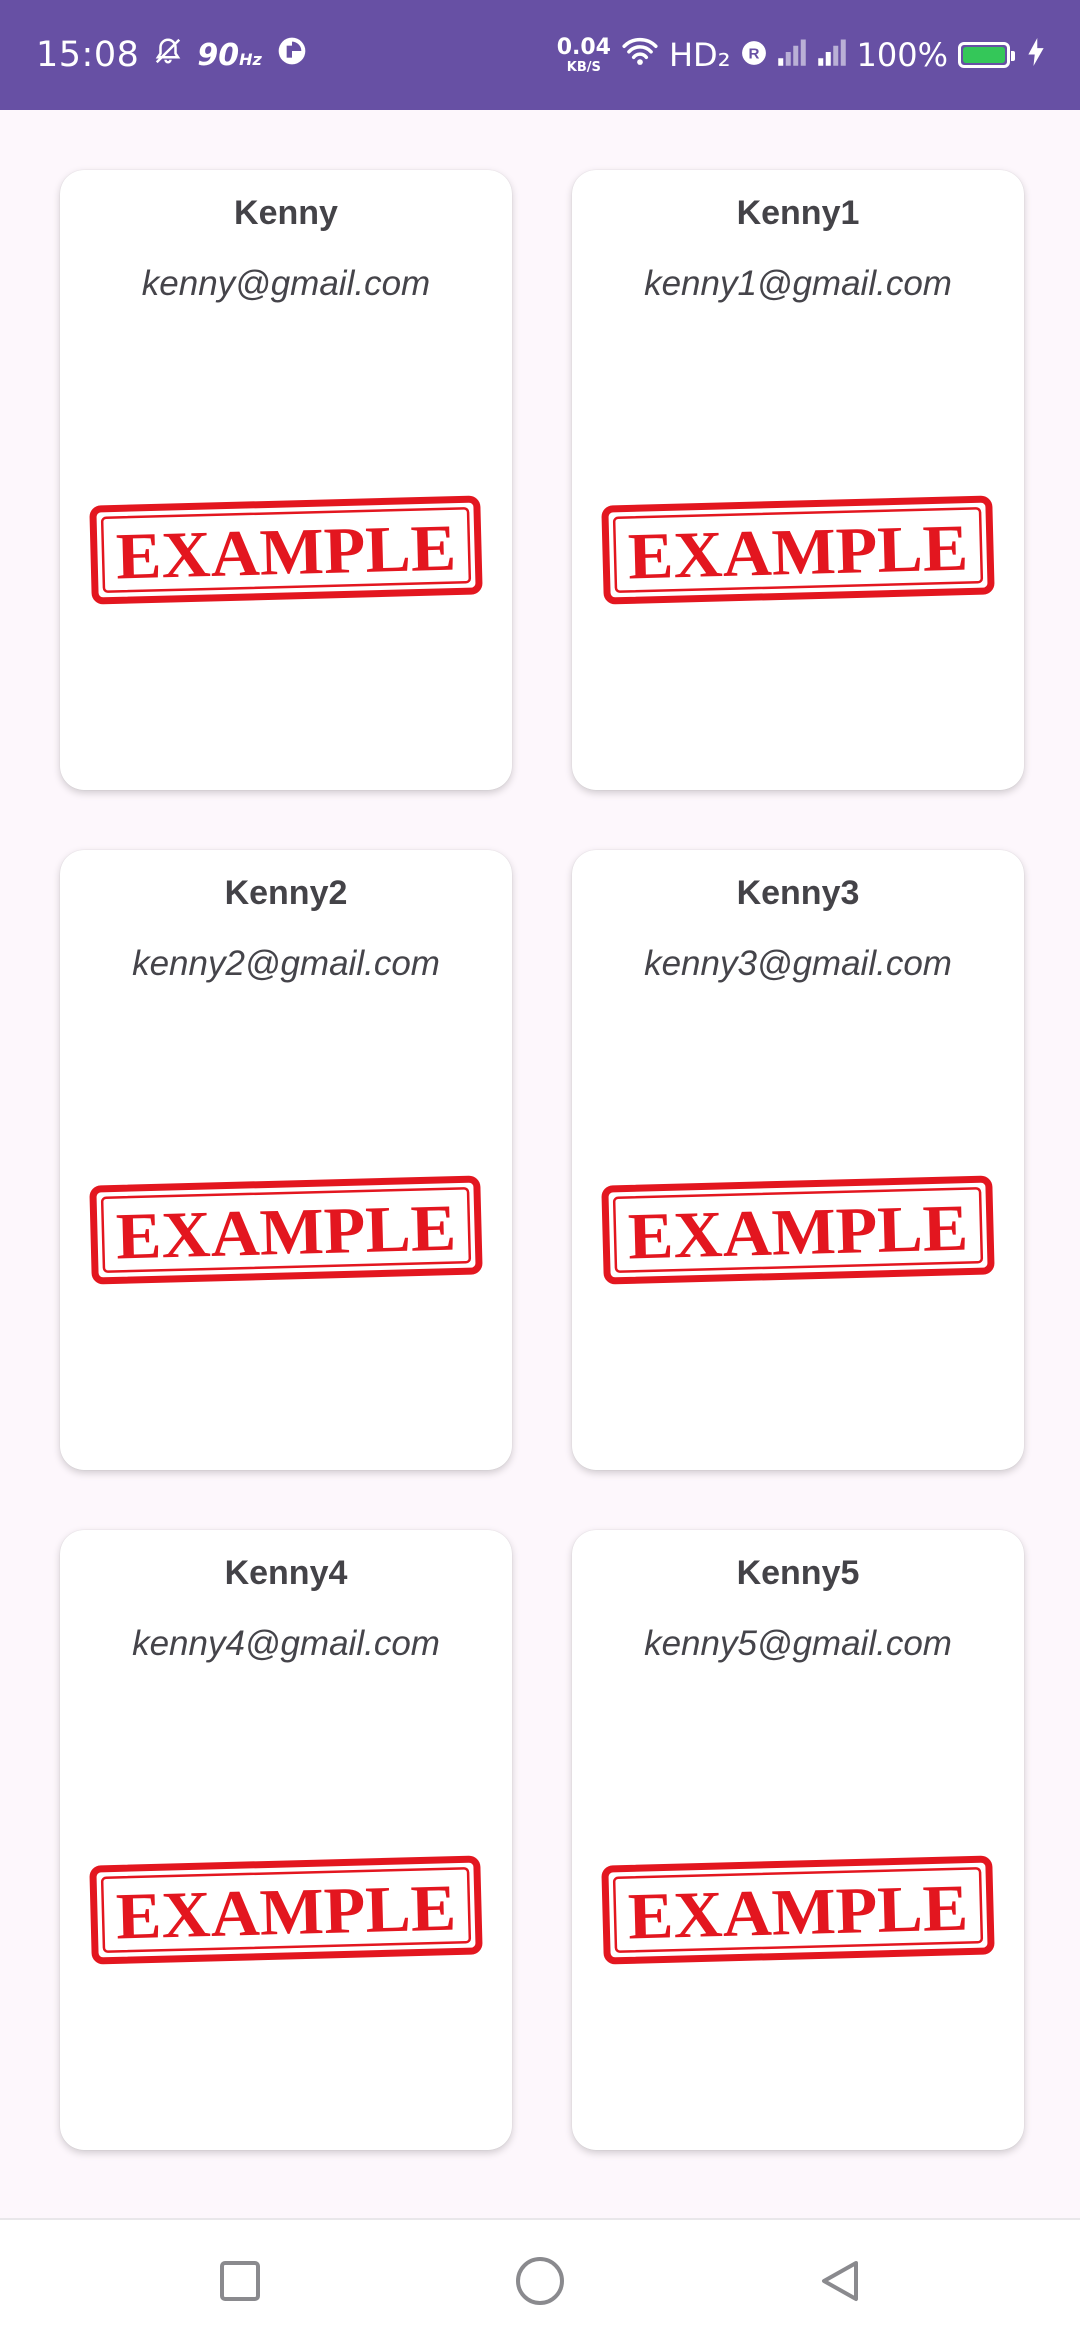  I want to click on home-circle-icon, so click(540, 2281).